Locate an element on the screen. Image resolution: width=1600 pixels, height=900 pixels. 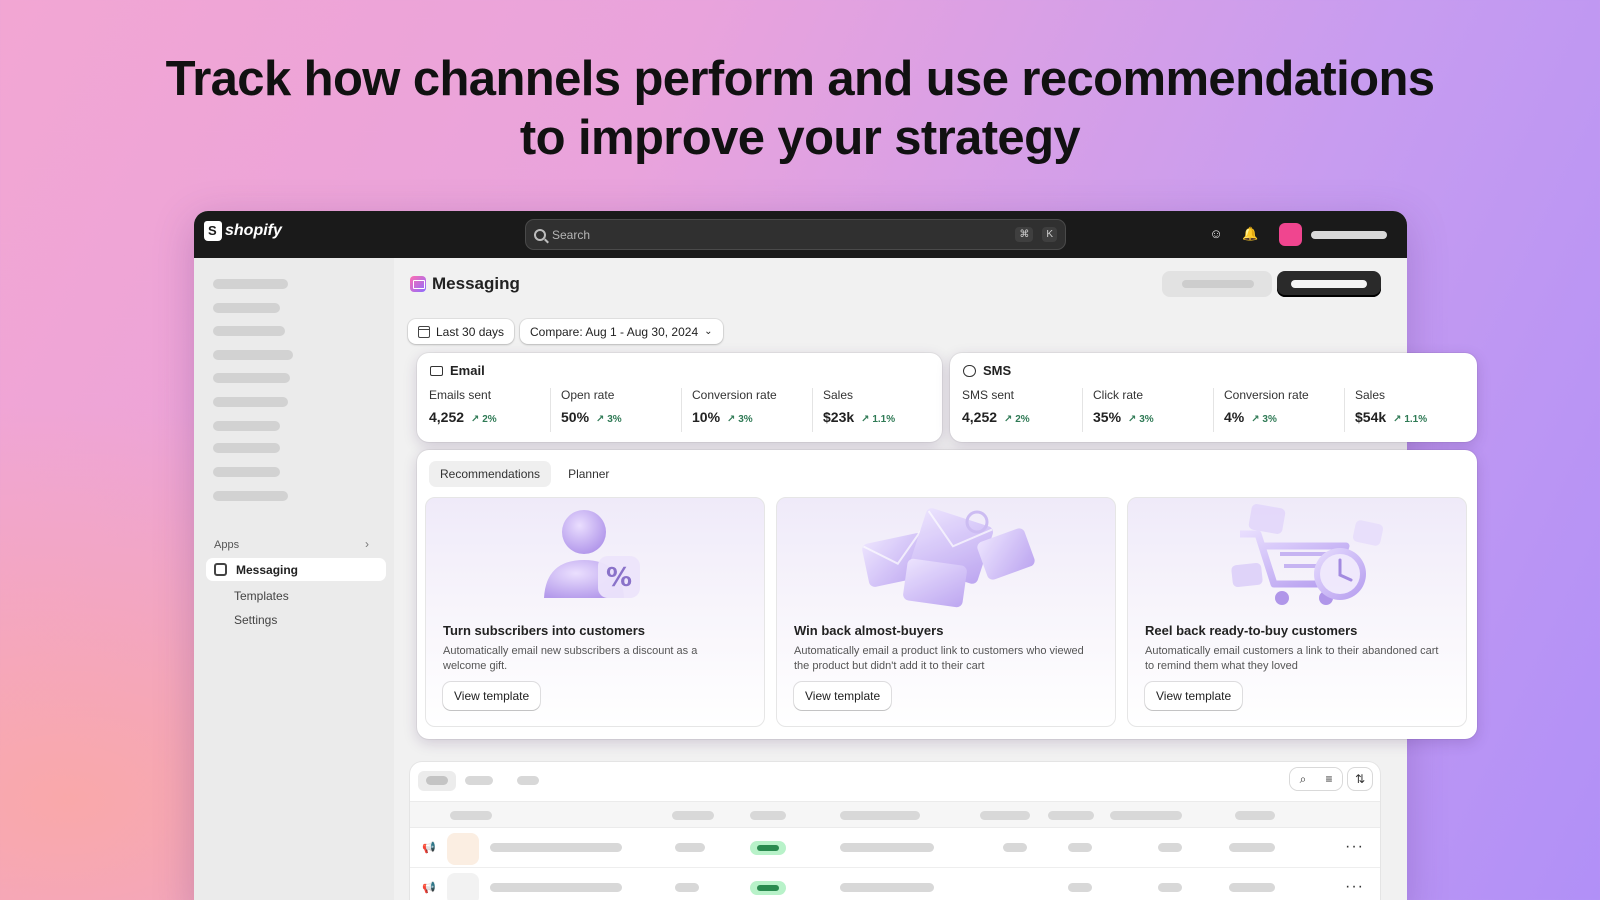
metric-sms-sales: Sales $54k ↗ 1.1% is located at coordinates (1409, 410).